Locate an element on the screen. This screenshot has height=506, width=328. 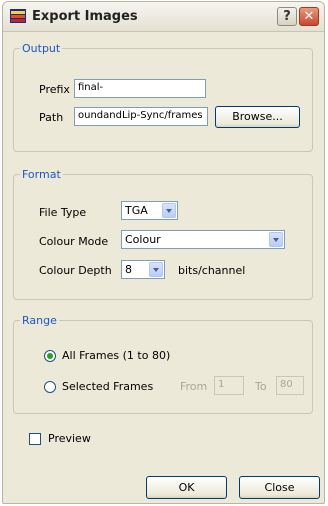
file-type-value: TGA is located at coordinates (136, 210).